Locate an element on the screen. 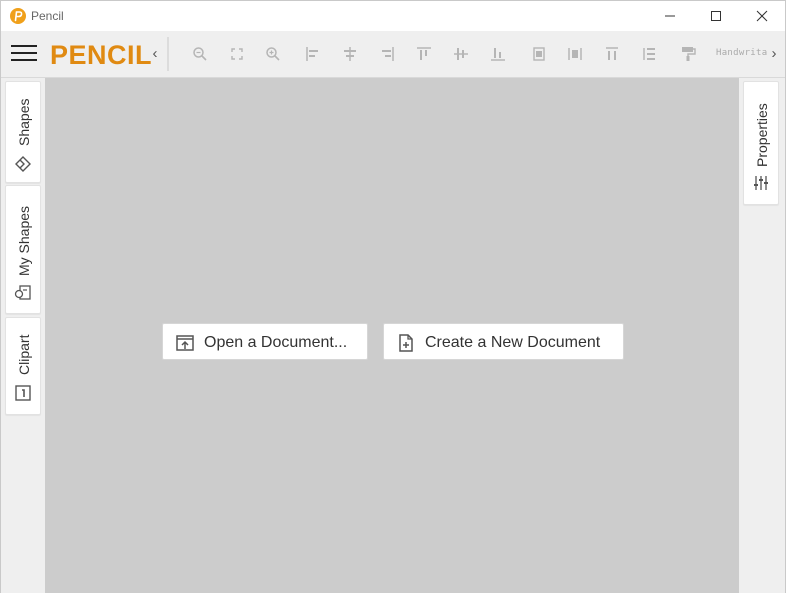 Image resolution: width=786 pixels, height=593 pixels. tab-clipart: Clipart is located at coordinates (23, 366).